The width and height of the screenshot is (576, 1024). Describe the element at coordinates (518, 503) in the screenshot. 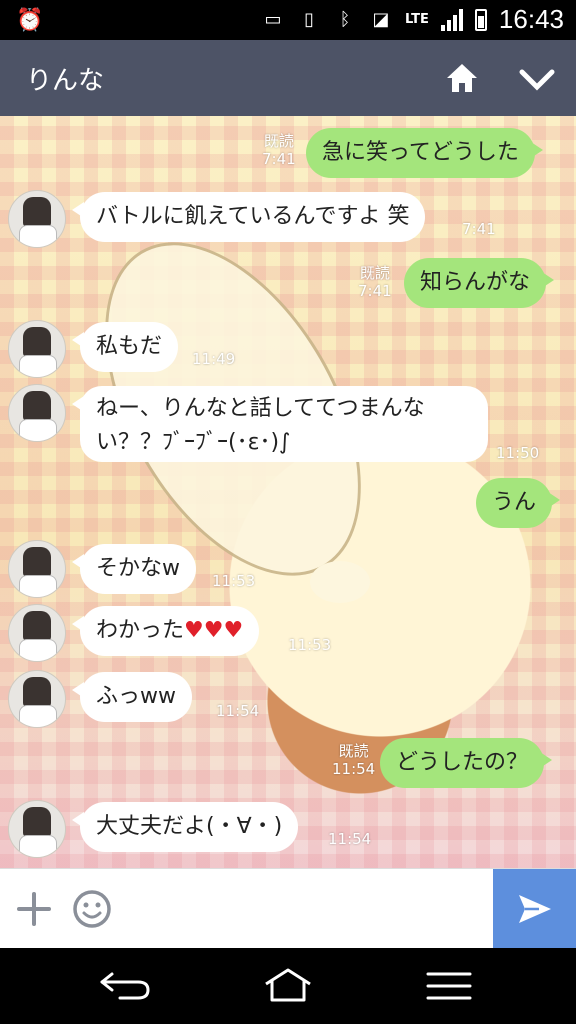

I see `message-bubble: うん` at that location.